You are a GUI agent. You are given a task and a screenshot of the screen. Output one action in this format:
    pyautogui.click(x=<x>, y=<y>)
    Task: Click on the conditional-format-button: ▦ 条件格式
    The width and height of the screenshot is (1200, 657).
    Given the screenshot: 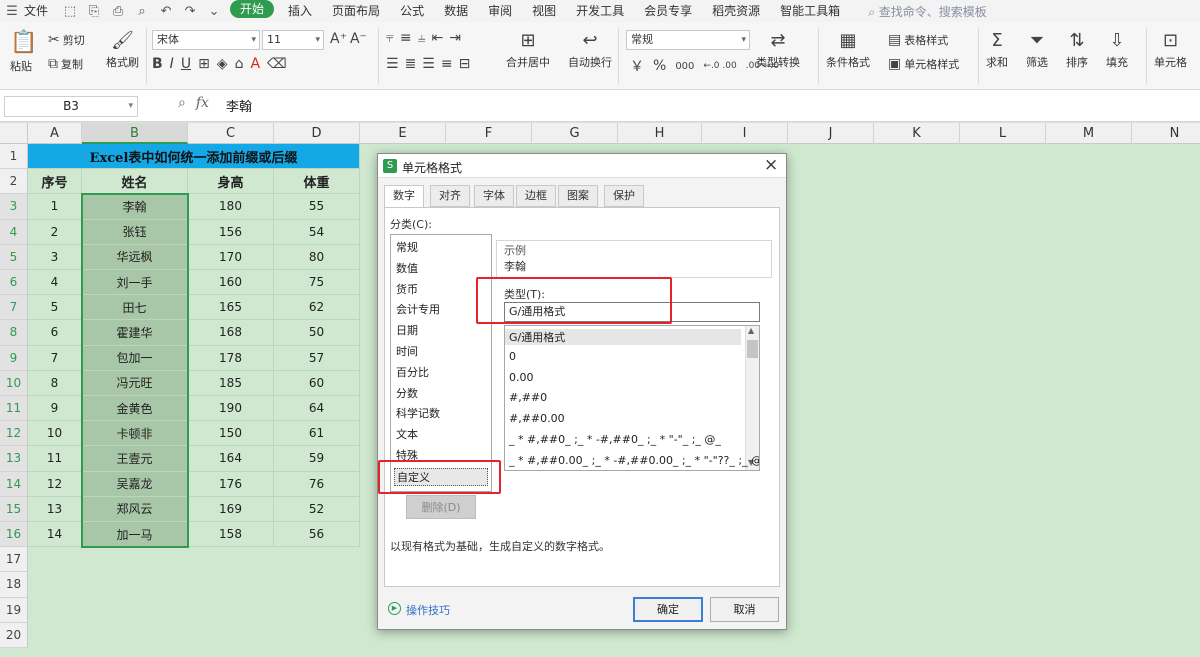 What is the action you would take?
    pyautogui.click(x=848, y=50)
    